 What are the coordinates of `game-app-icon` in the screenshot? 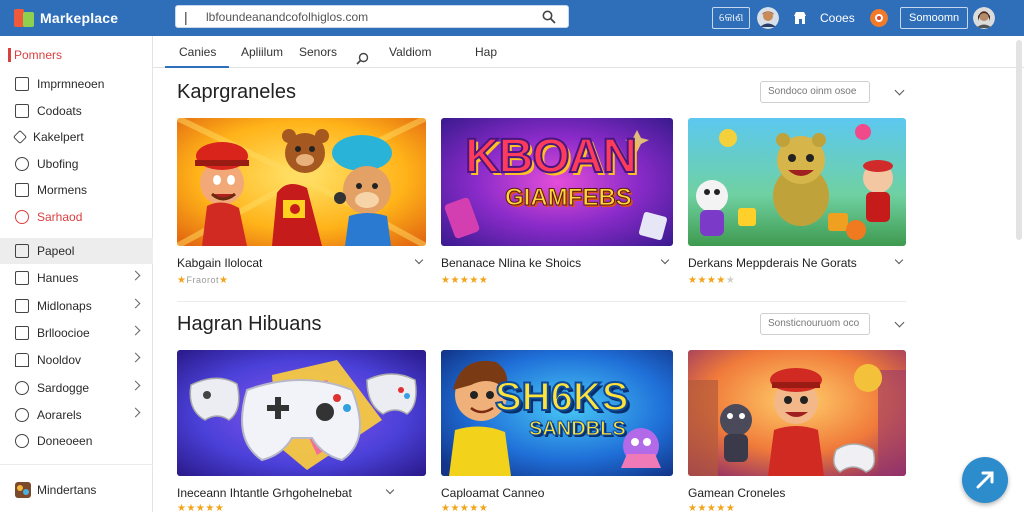 It's located at (23, 490).